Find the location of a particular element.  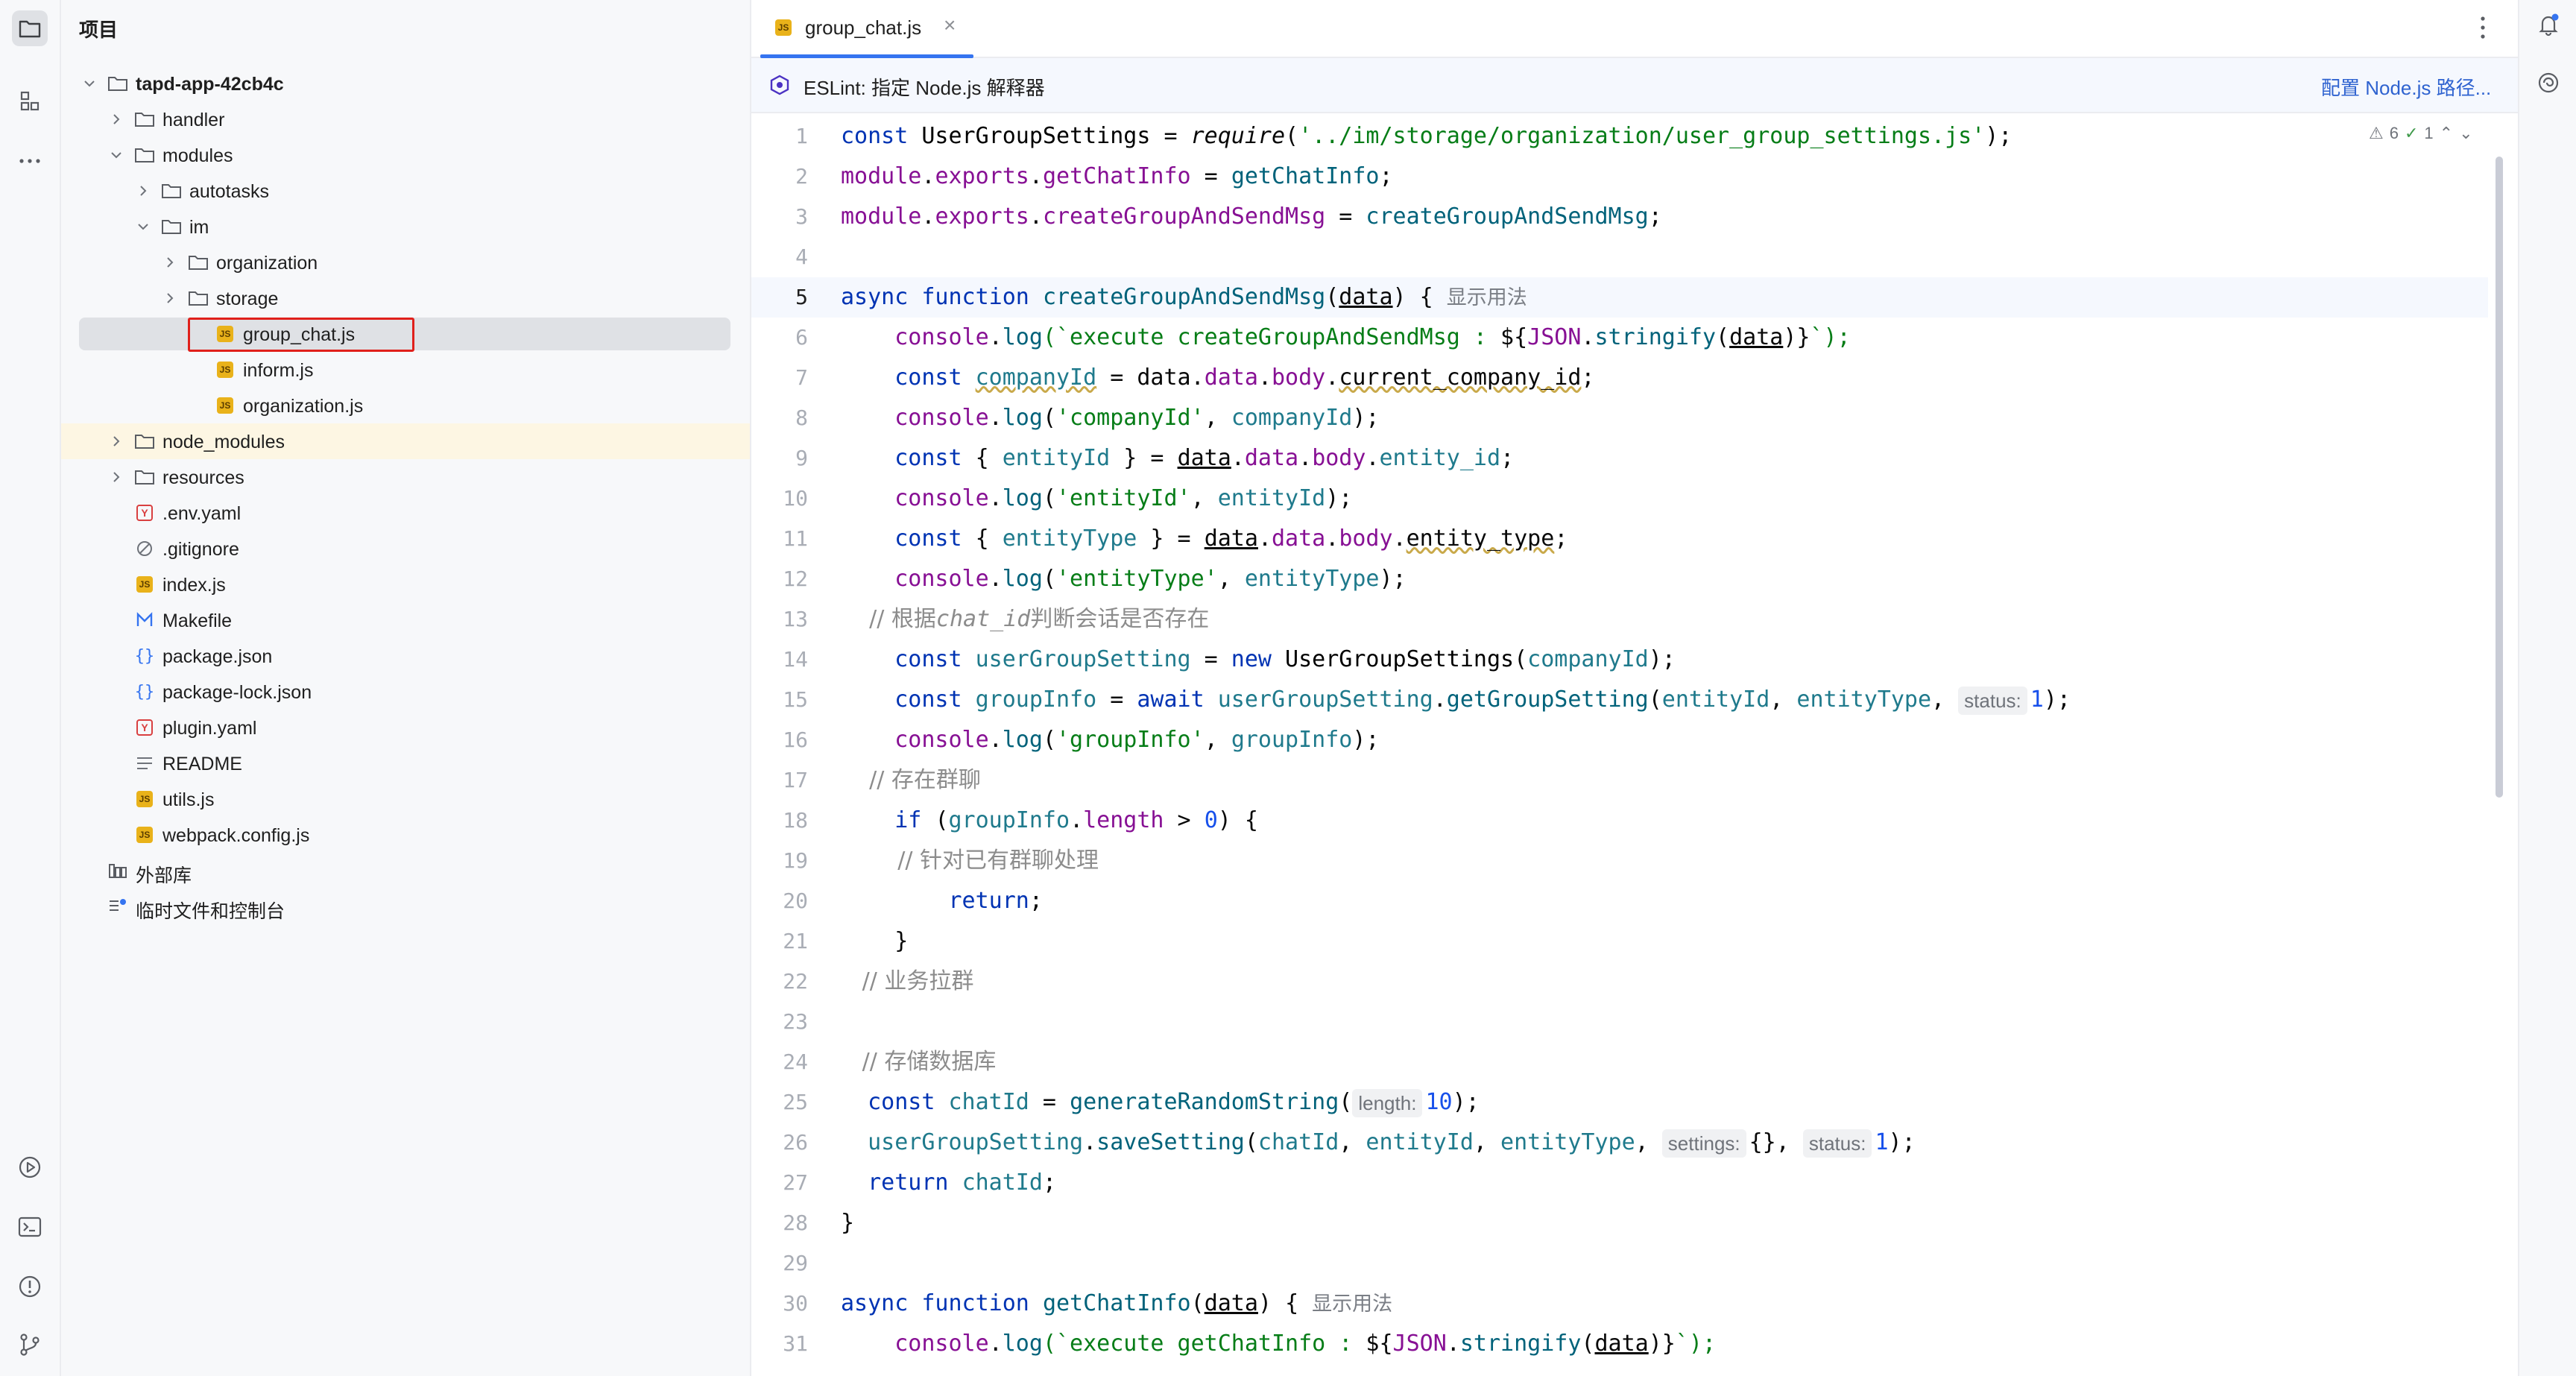

tree-item-label: Makefile is located at coordinates (198, 620).